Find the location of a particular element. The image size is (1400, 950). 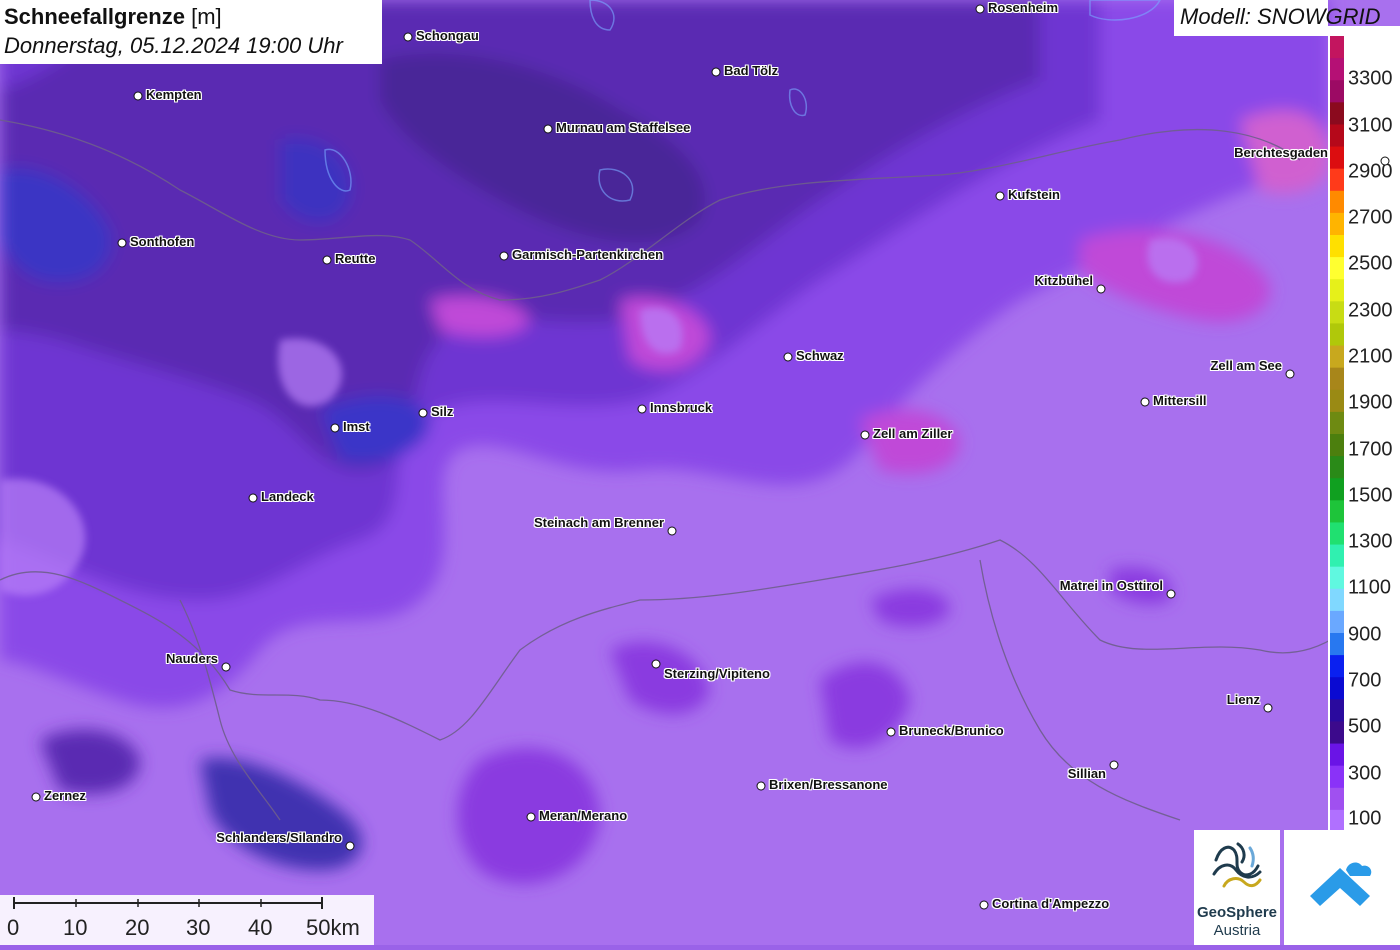

city-label: Imst is located at coordinates (356, 426).